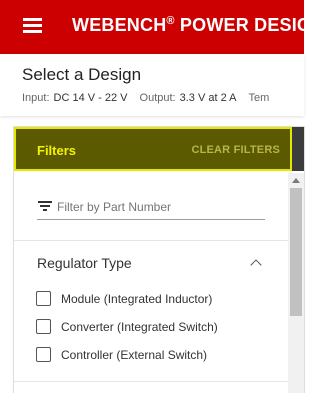 This screenshot has height=393, width=320. I want to click on app-header: WEBENCH® POWER DESIGNE, so click(152, 27).